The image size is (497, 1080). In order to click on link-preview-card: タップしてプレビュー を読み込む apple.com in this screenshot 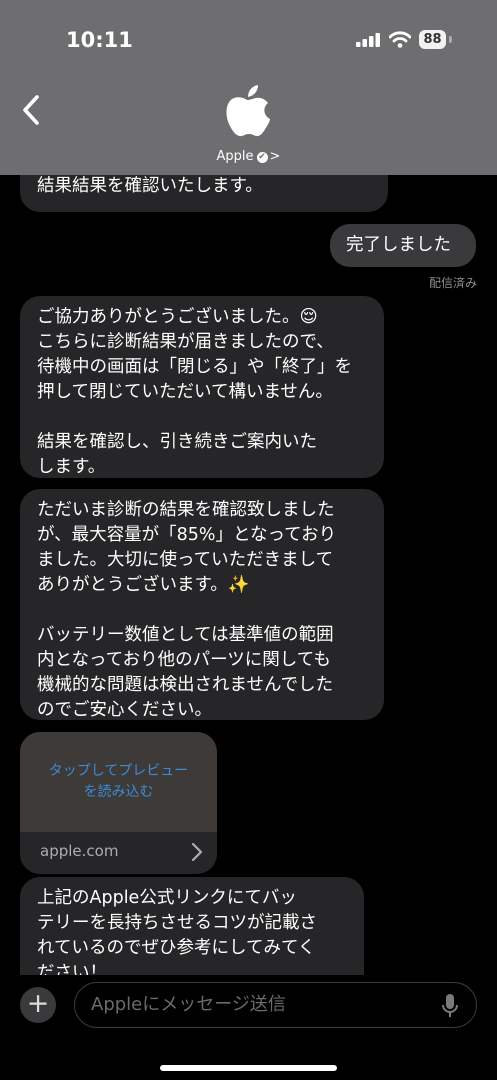, I will do `click(118, 803)`.